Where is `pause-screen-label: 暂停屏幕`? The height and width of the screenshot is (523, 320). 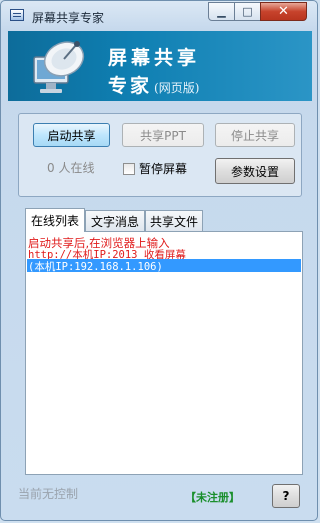
pause-screen-label: 暂停屏幕 is located at coordinates (163, 168).